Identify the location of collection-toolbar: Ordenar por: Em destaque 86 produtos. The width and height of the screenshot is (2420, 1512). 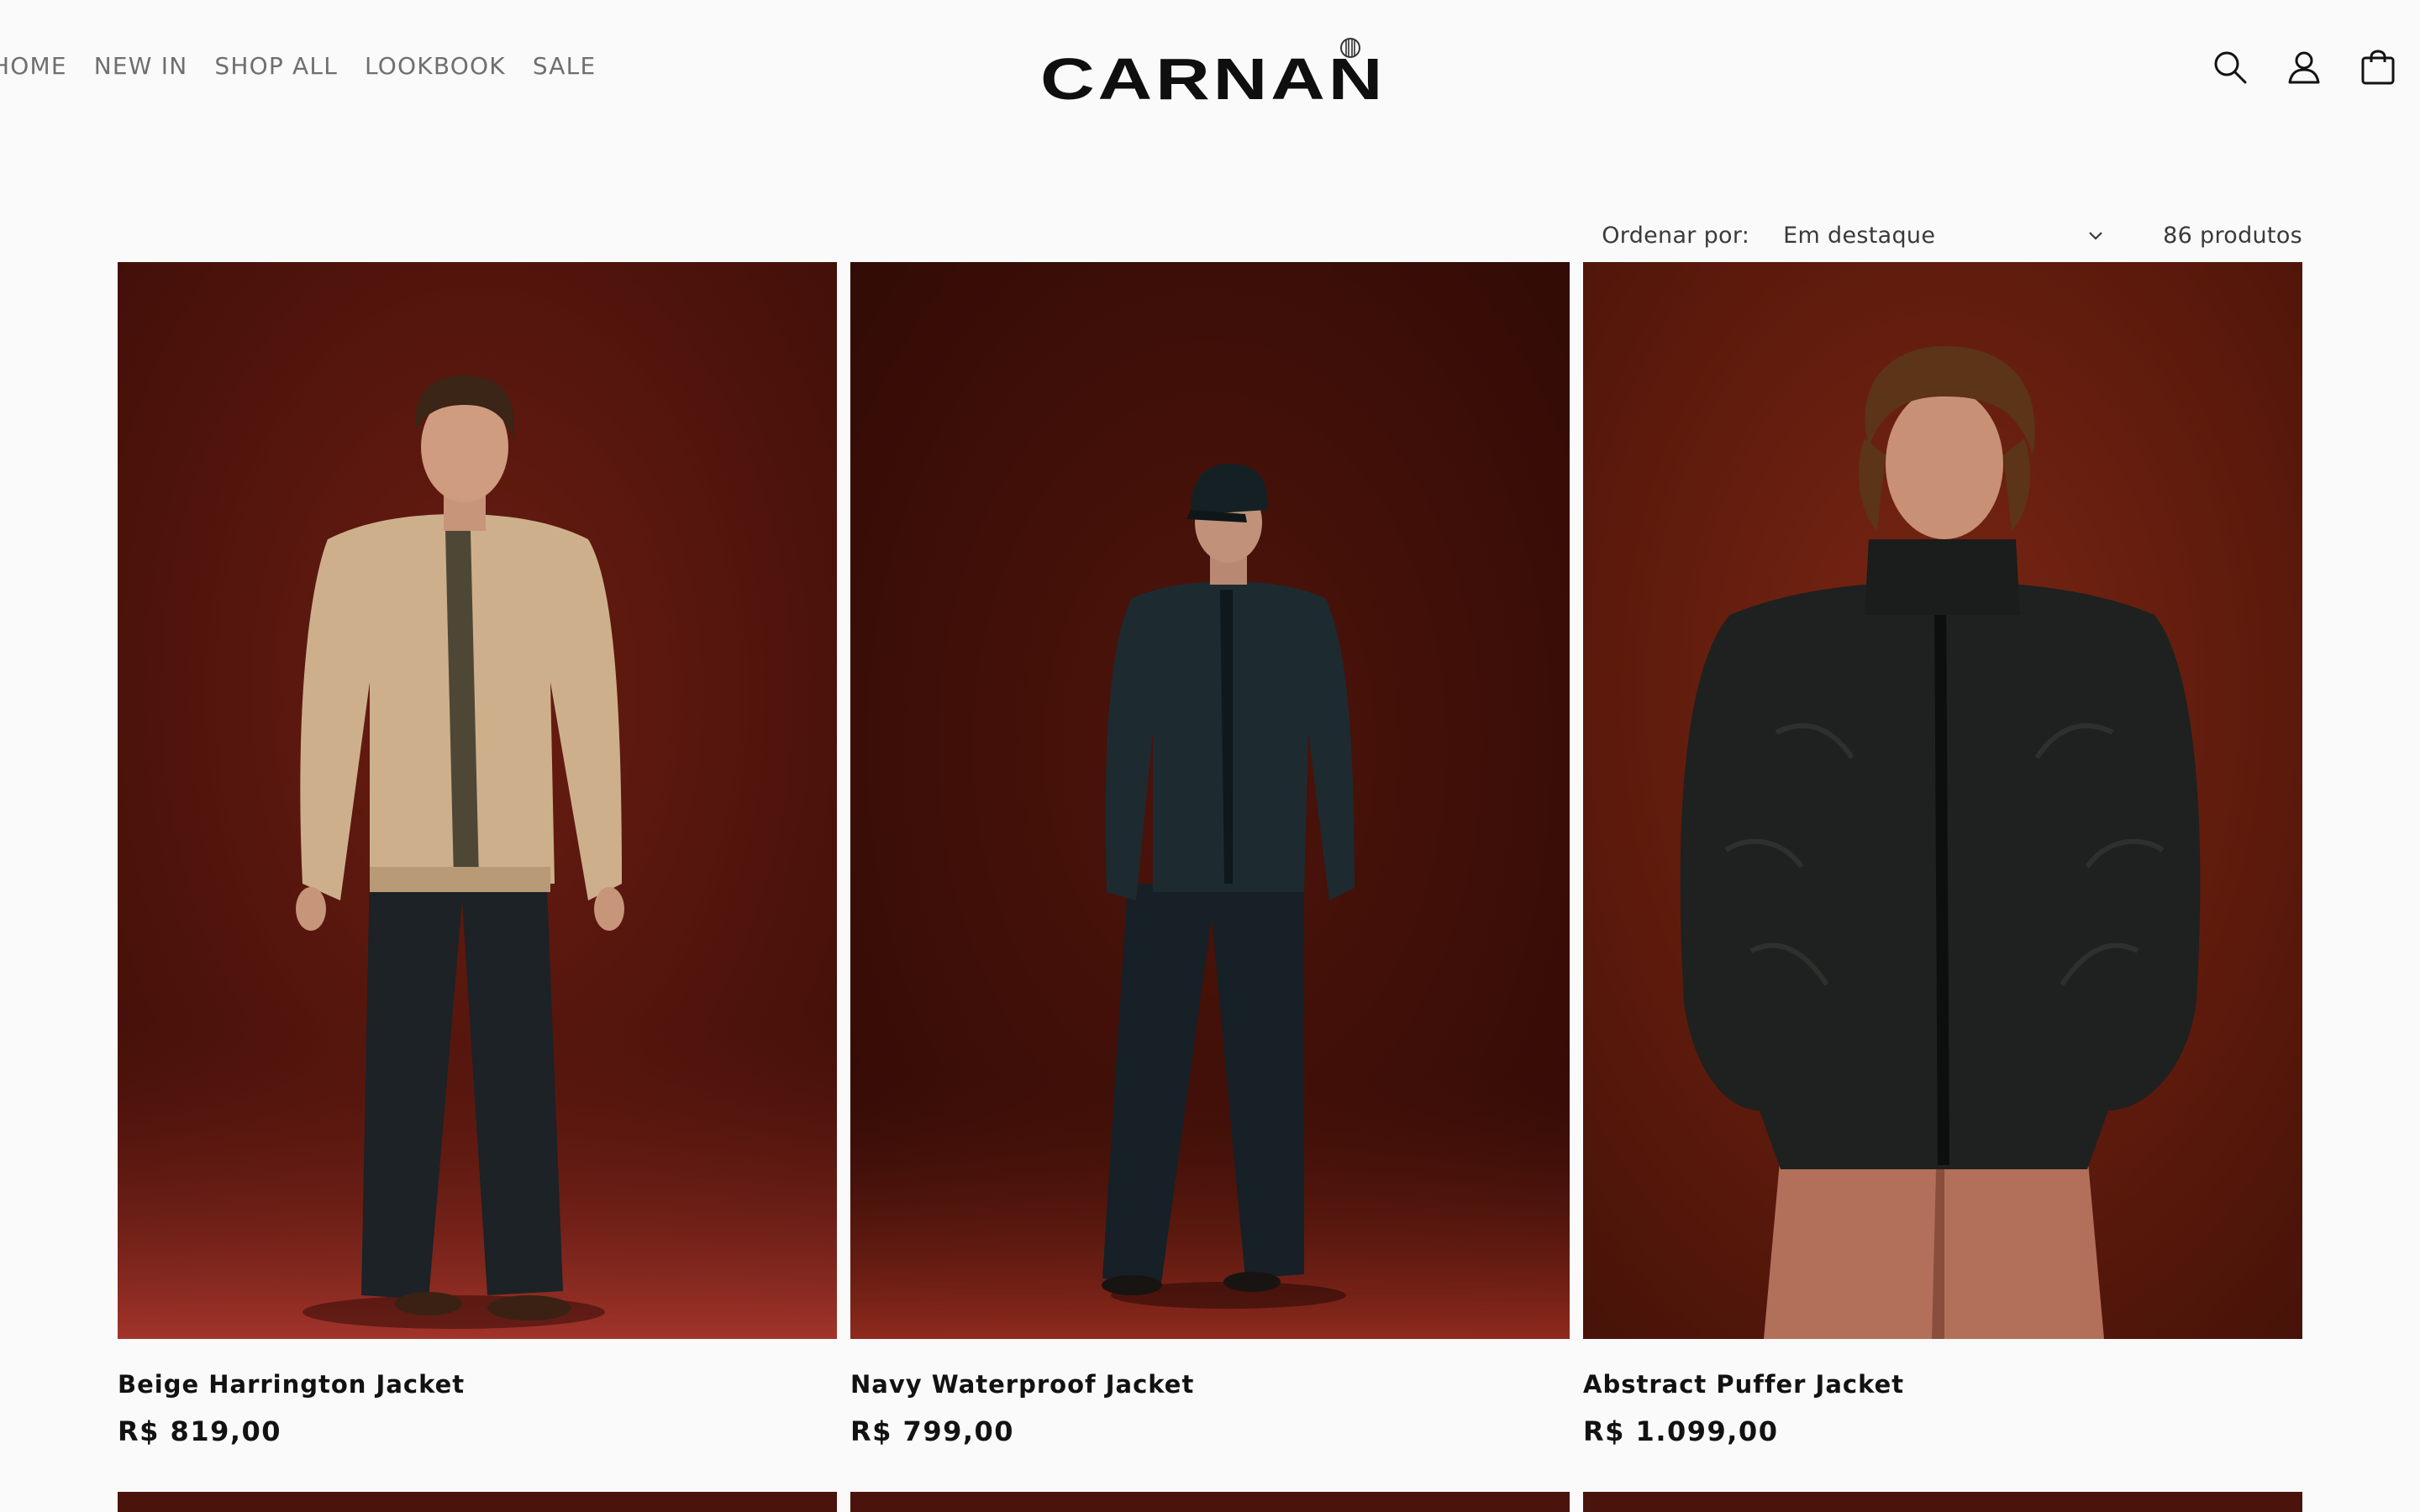
(1952, 235).